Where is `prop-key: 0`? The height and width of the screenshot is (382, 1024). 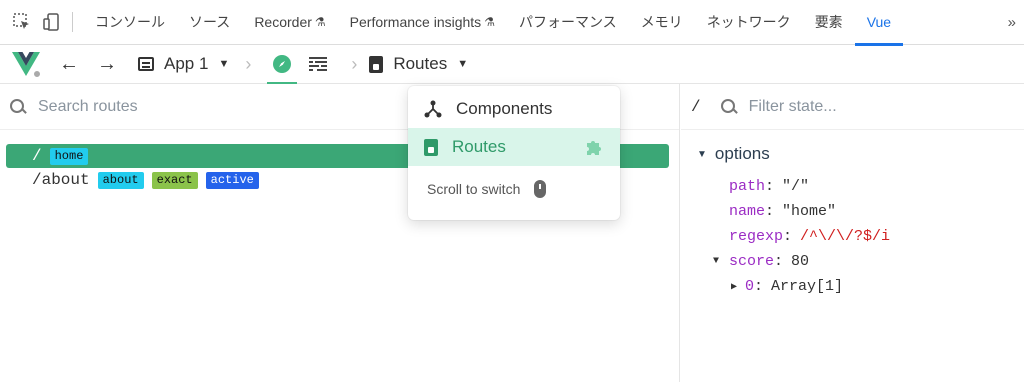 prop-key: 0 is located at coordinates (750, 286).